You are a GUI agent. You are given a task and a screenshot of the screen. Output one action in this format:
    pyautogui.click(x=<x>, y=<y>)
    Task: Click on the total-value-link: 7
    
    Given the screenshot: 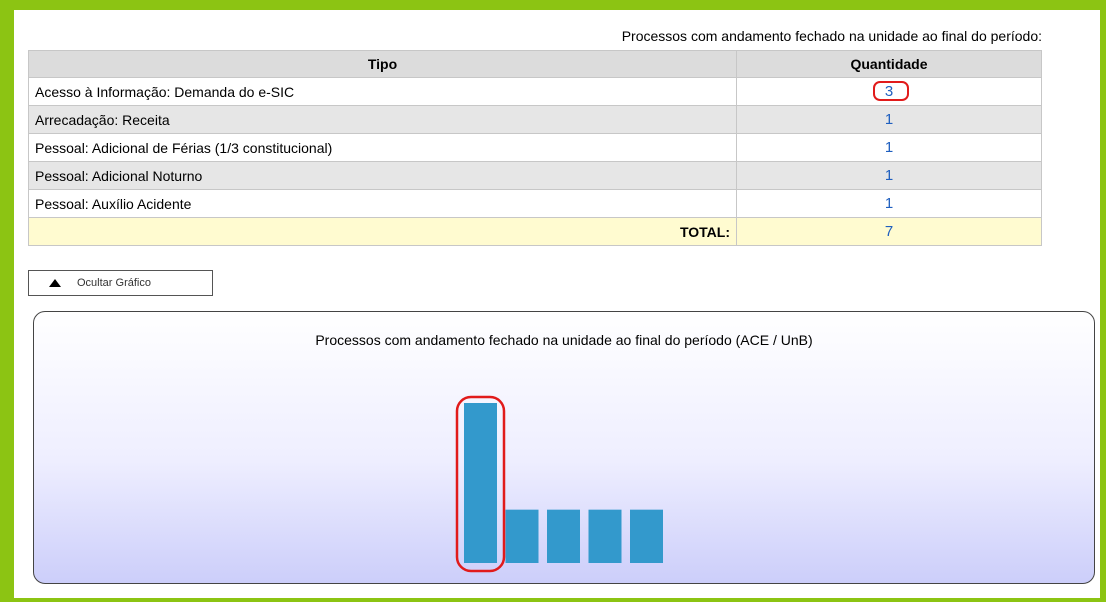 What is the action you would take?
    pyautogui.click(x=889, y=231)
    